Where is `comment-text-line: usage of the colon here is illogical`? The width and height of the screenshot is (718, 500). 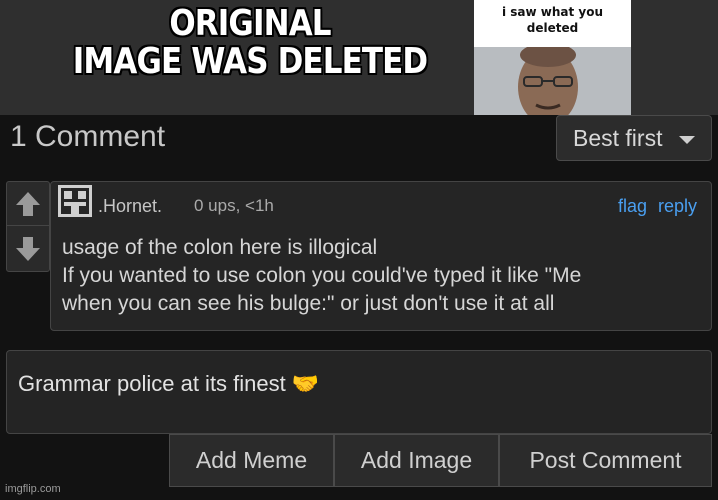 comment-text-line: usage of the colon here is illogical is located at coordinates (220, 247).